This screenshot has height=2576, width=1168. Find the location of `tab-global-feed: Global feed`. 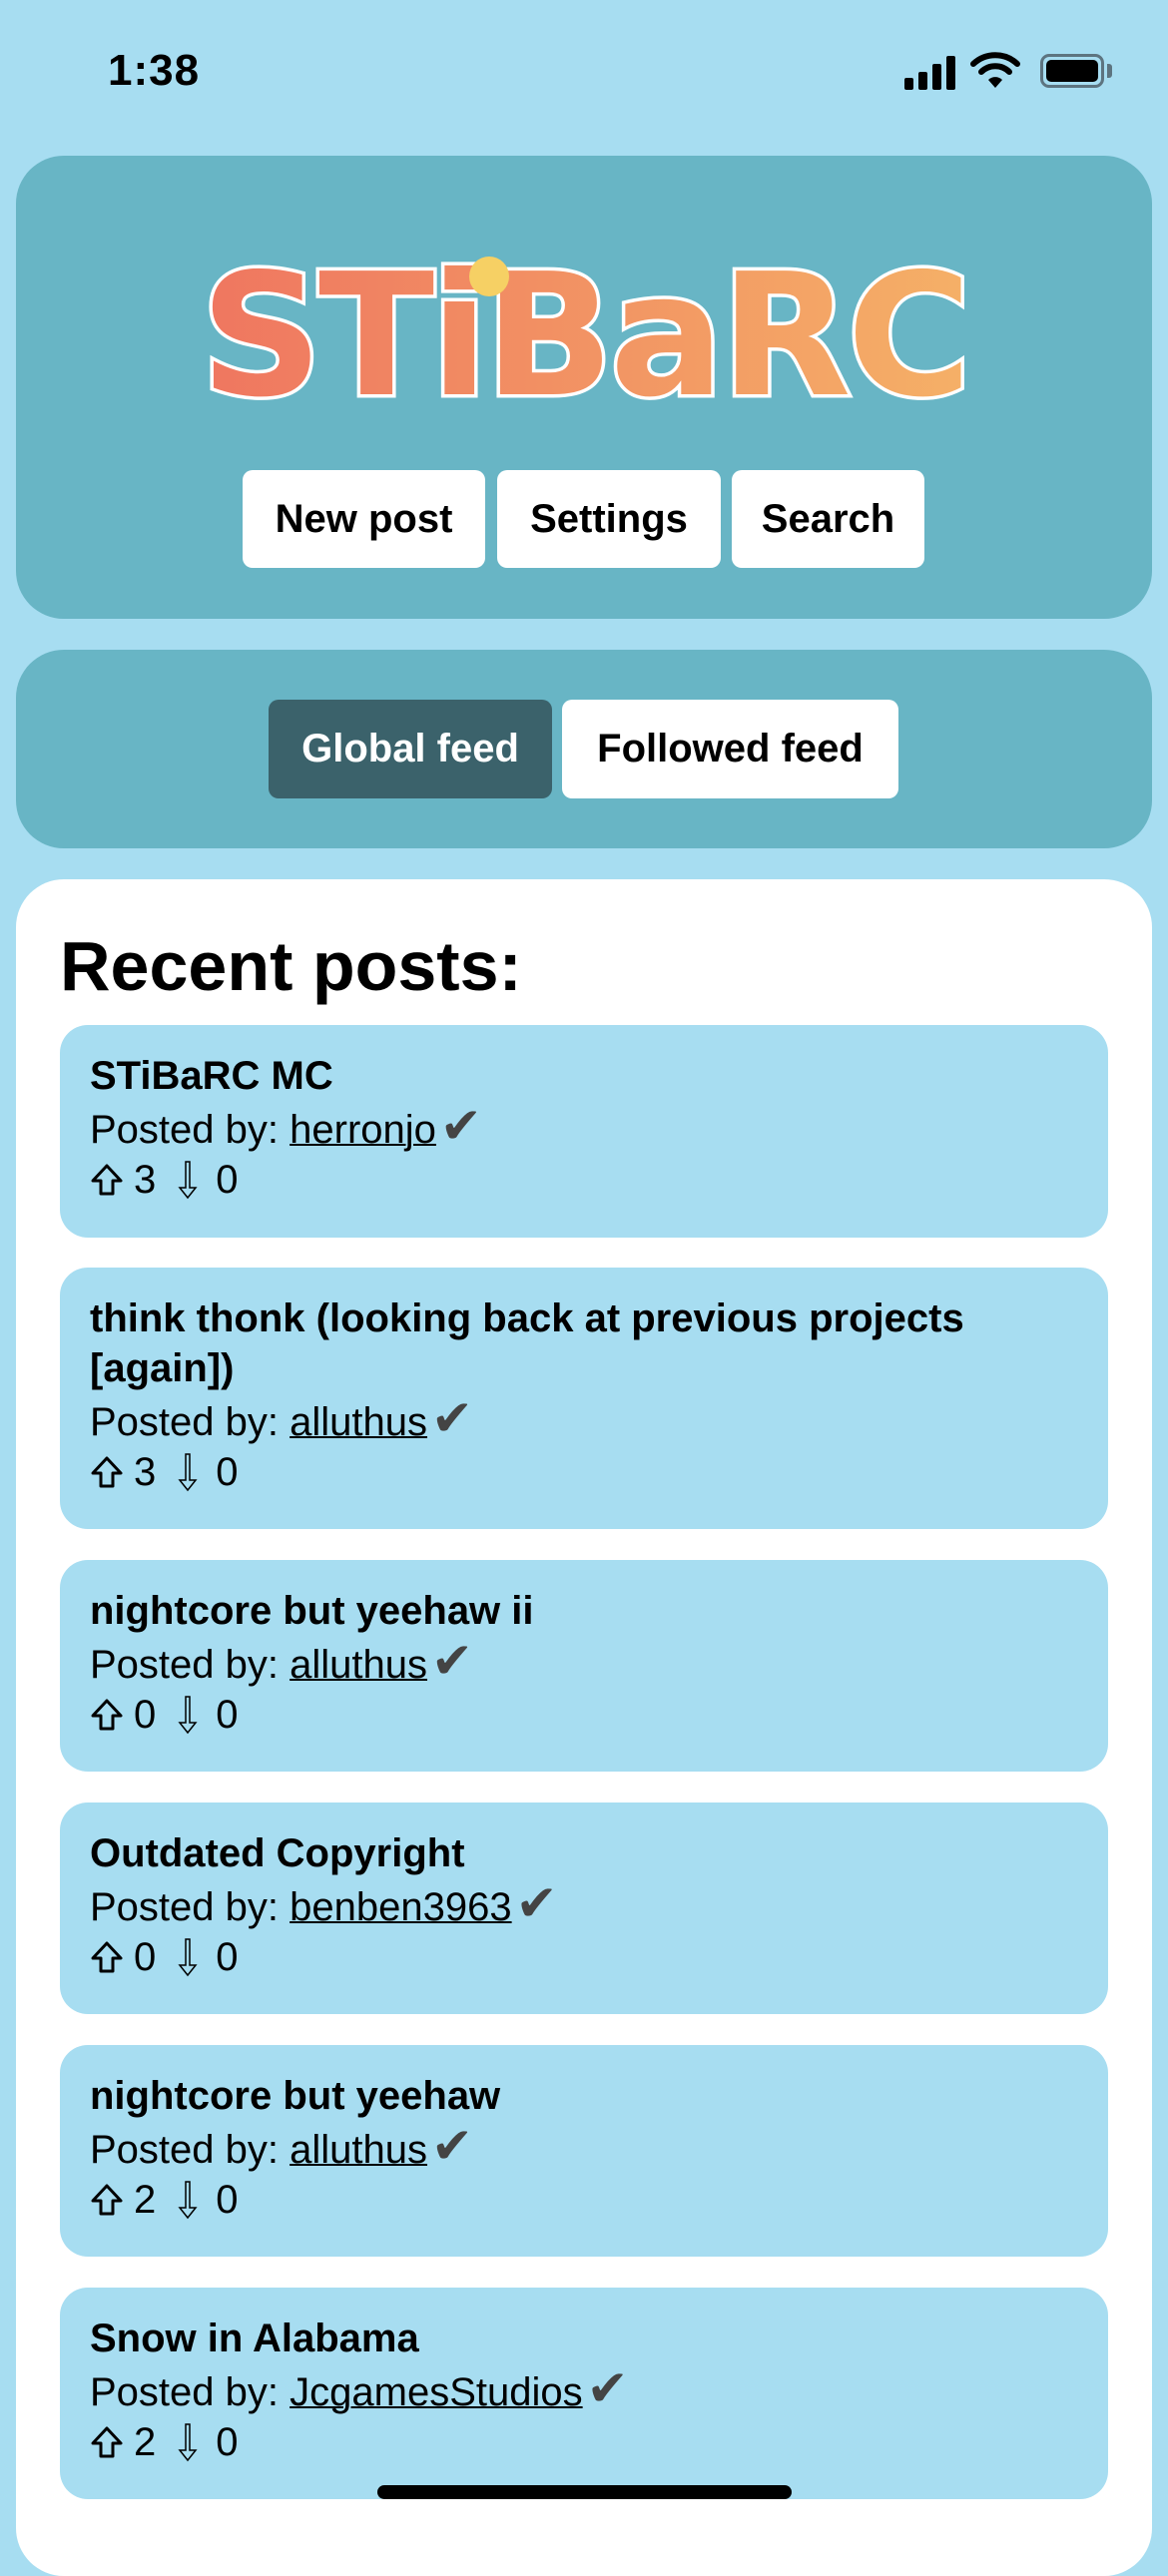

tab-global-feed: Global feed is located at coordinates (410, 749).